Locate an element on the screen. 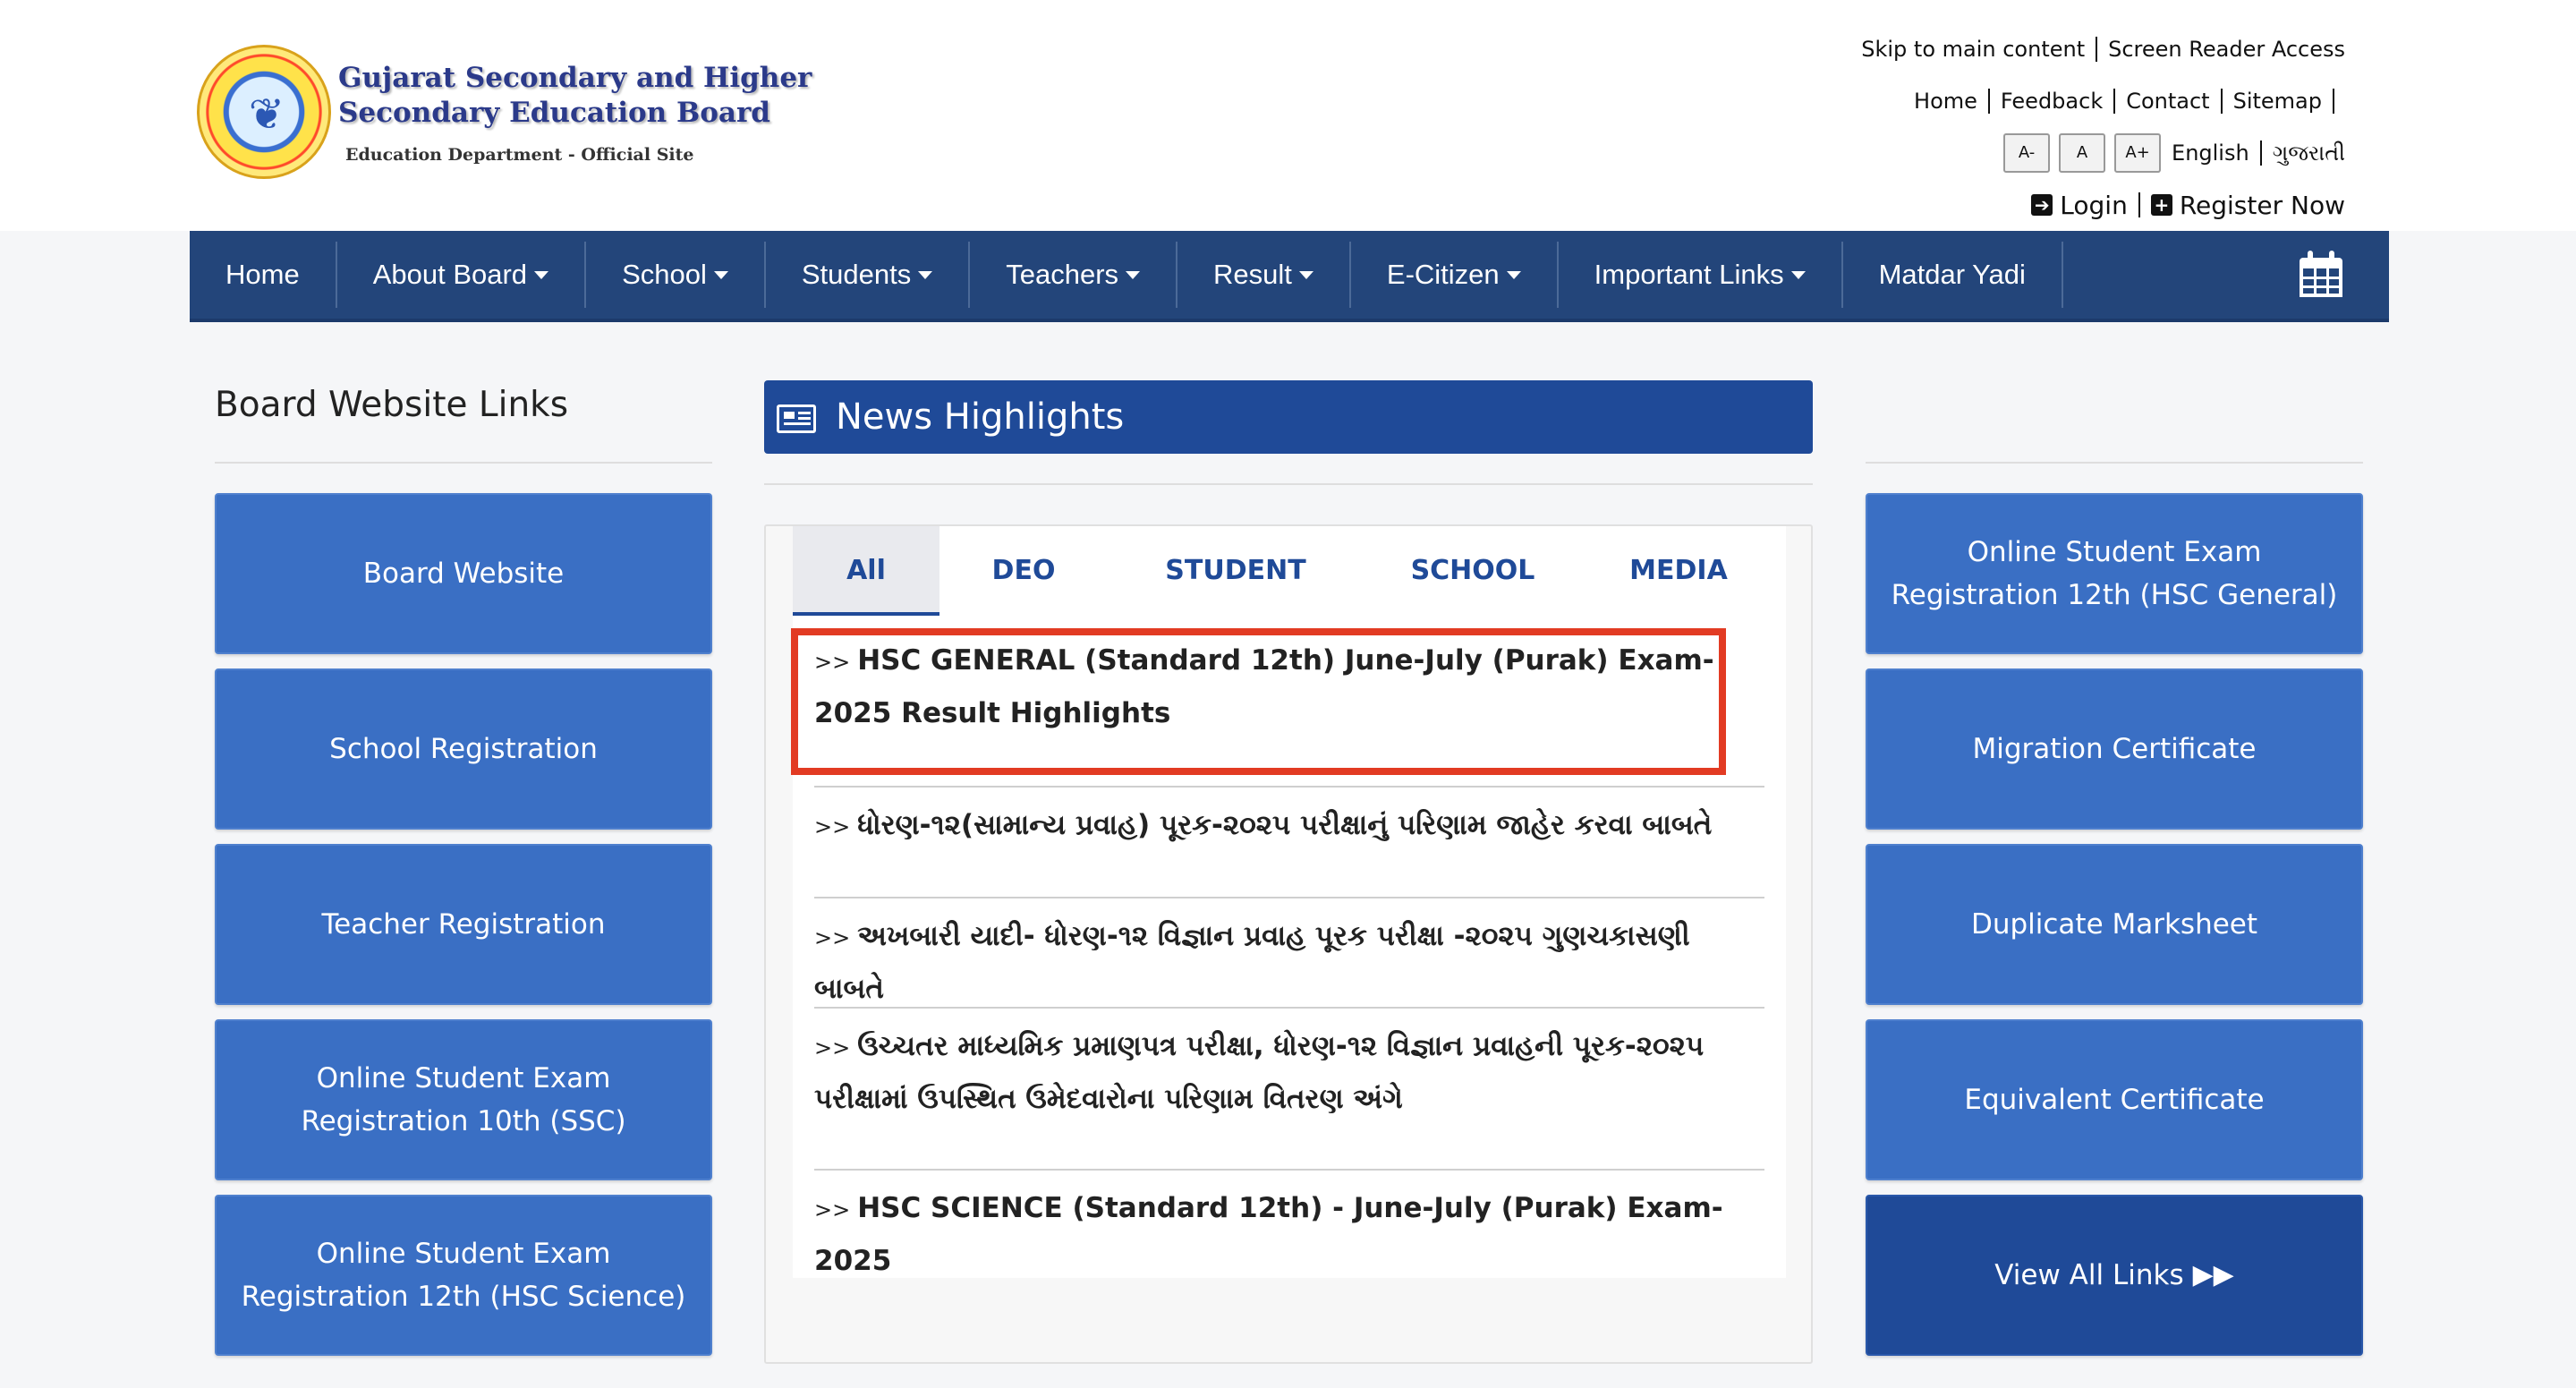 The width and height of the screenshot is (2576, 1388). nav-matdar-yadi: Matdar Yadi is located at coordinates (1953, 275).